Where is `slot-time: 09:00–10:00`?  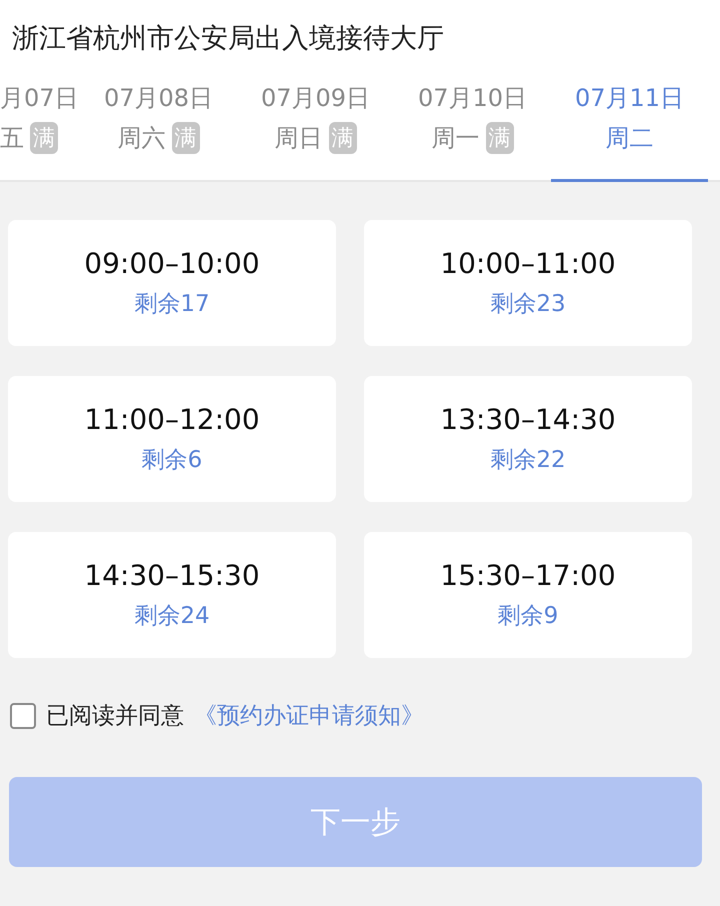
slot-time: 09:00–10:00 is located at coordinates (172, 263).